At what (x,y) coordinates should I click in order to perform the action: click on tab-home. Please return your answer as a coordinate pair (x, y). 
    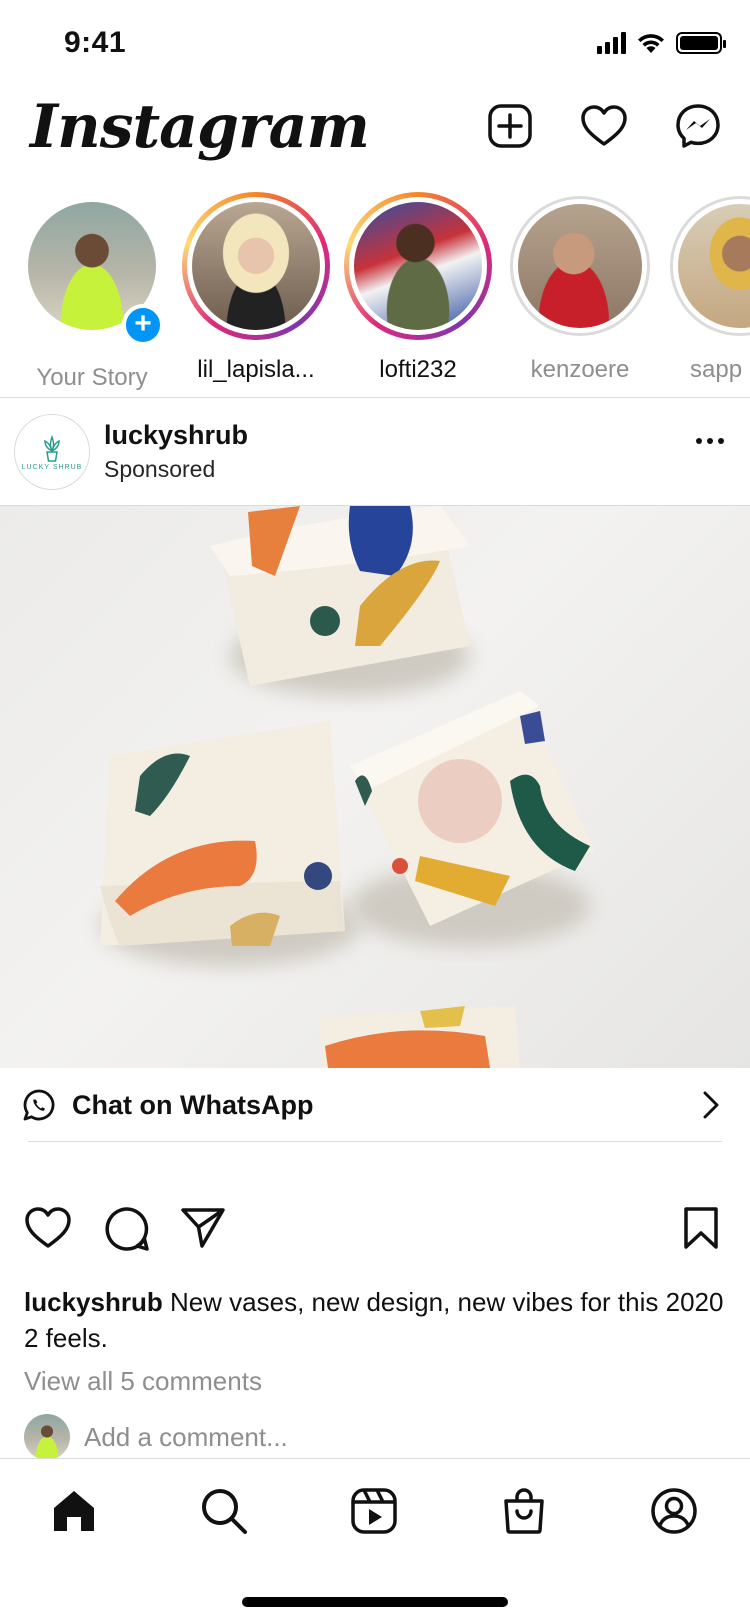
    Looking at the image, I should click on (74, 1511).